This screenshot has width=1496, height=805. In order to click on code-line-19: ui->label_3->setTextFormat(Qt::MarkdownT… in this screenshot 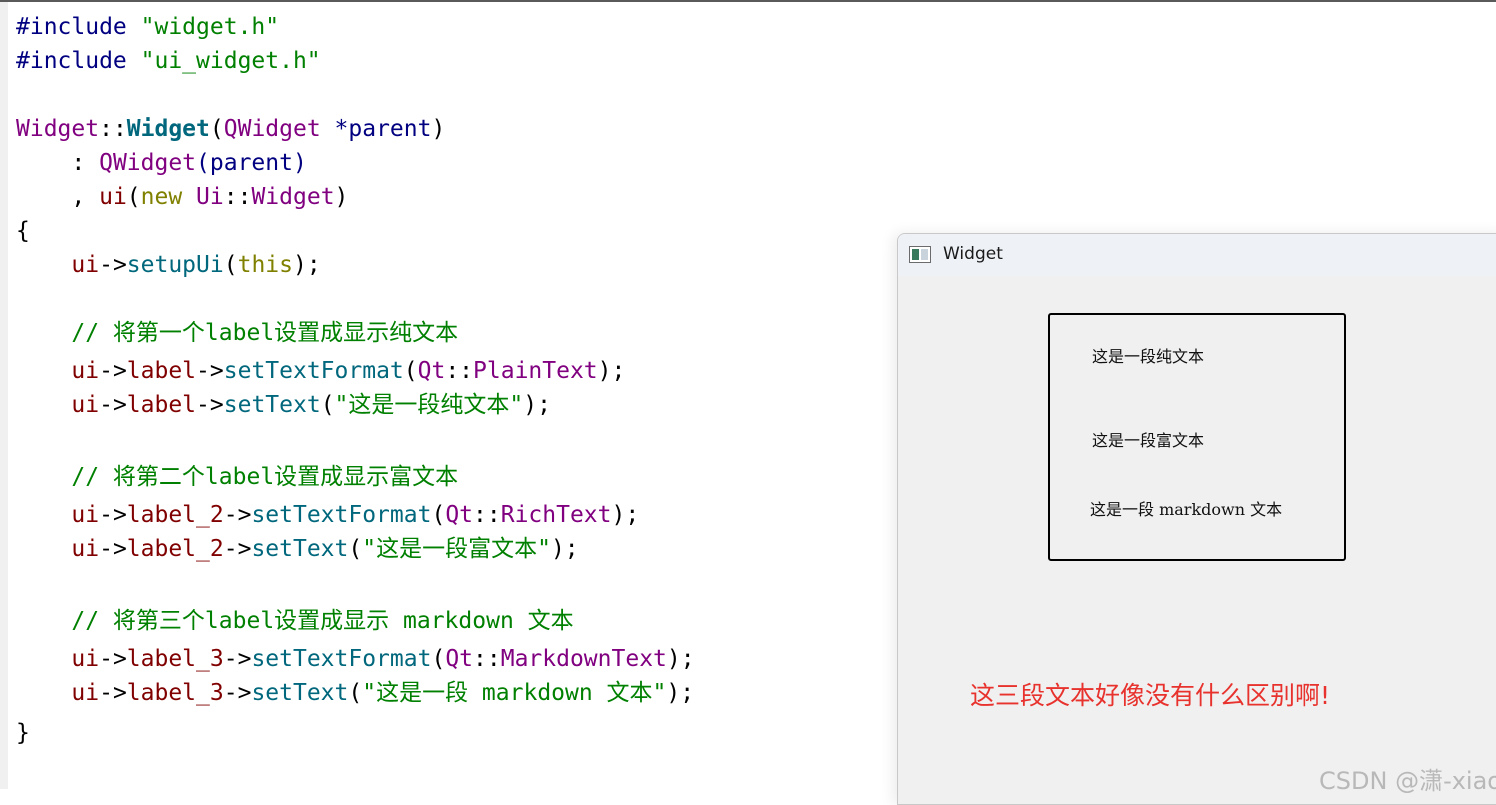, I will do `click(383, 659)`.